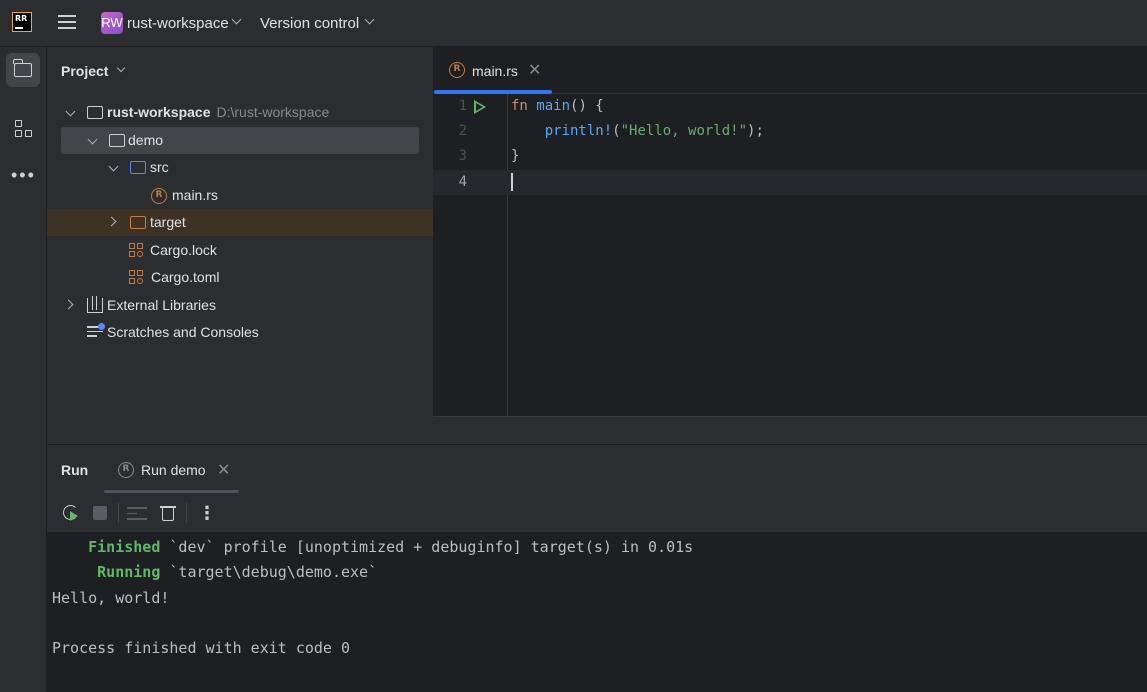 This screenshot has height=692, width=1147. What do you see at coordinates (587, 106) in the screenshot?
I see `code-text: () {` at bounding box center [587, 106].